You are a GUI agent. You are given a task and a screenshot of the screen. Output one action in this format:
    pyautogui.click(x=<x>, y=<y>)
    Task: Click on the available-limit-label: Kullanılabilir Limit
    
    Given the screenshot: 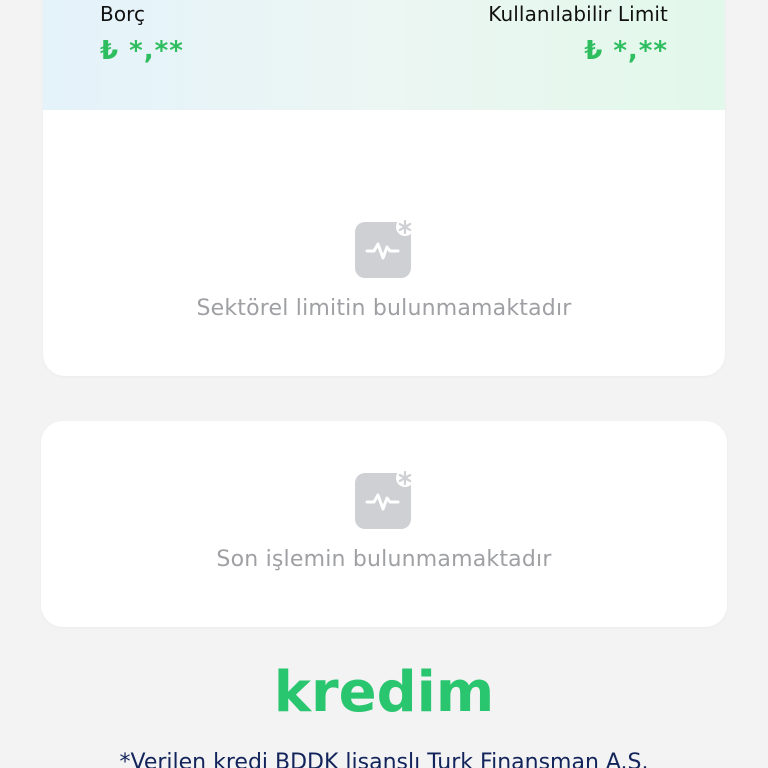 What is the action you would take?
    pyautogui.click(x=578, y=14)
    